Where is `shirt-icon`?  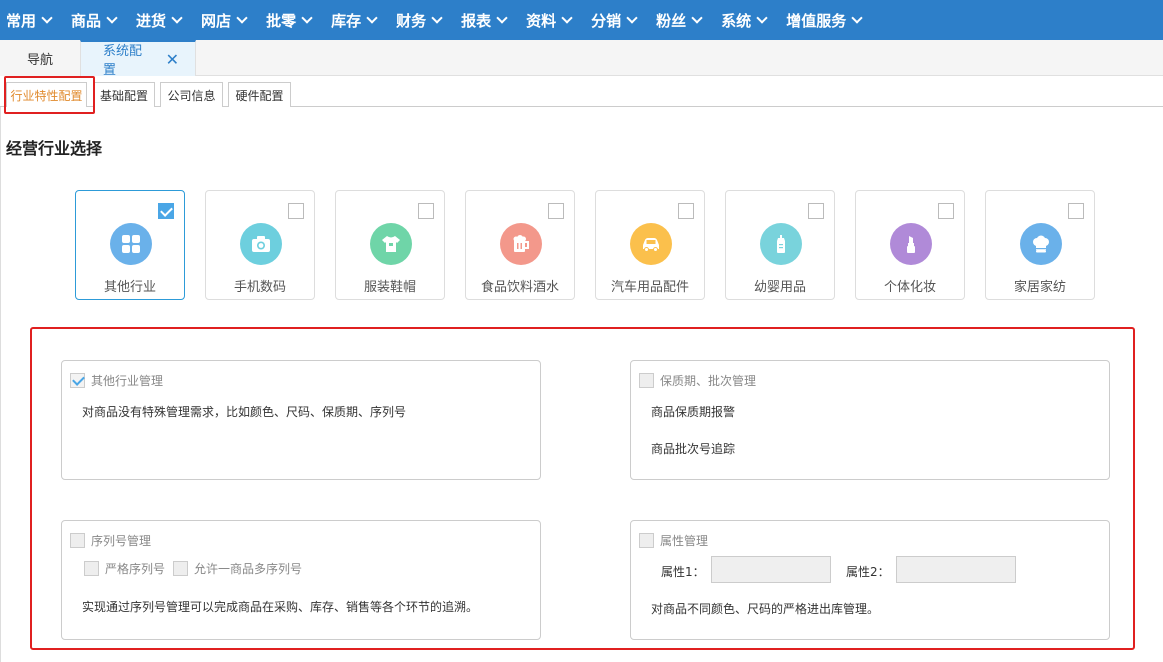 shirt-icon is located at coordinates (391, 244).